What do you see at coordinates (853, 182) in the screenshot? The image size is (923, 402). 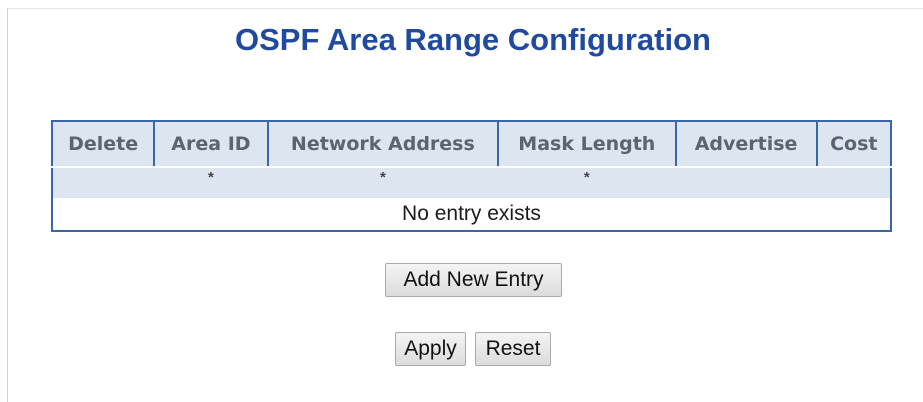 I see `filter-cell-cost` at bounding box center [853, 182].